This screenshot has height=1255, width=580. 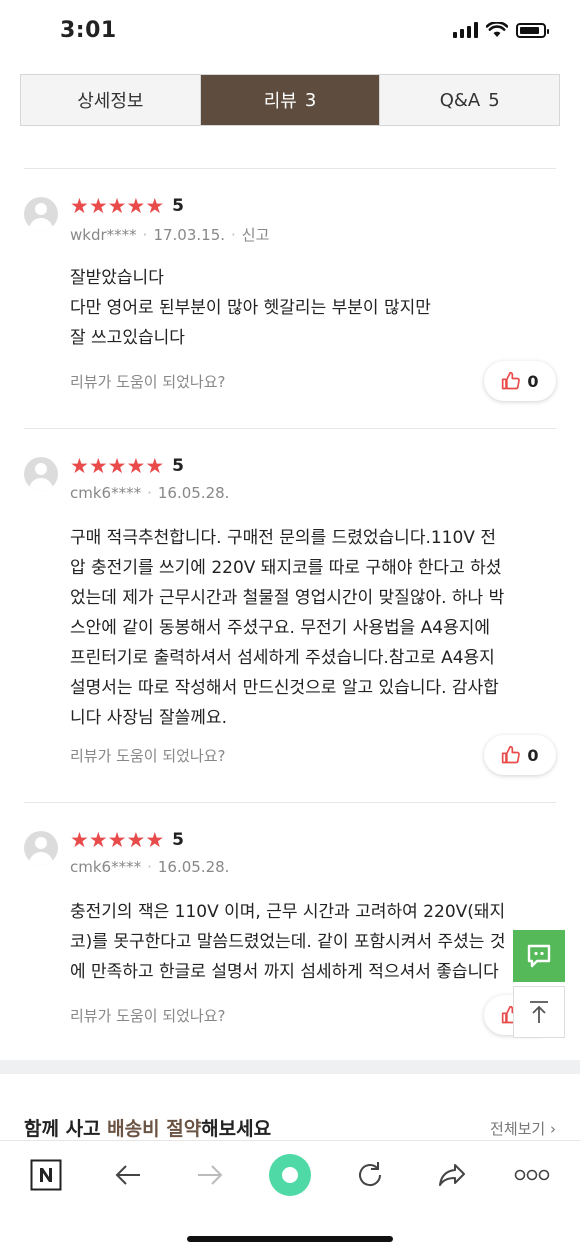 What do you see at coordinates (110, 100) in the screenshot?
I see `tab-details: 상세정보` at bounding box center [110, 100].